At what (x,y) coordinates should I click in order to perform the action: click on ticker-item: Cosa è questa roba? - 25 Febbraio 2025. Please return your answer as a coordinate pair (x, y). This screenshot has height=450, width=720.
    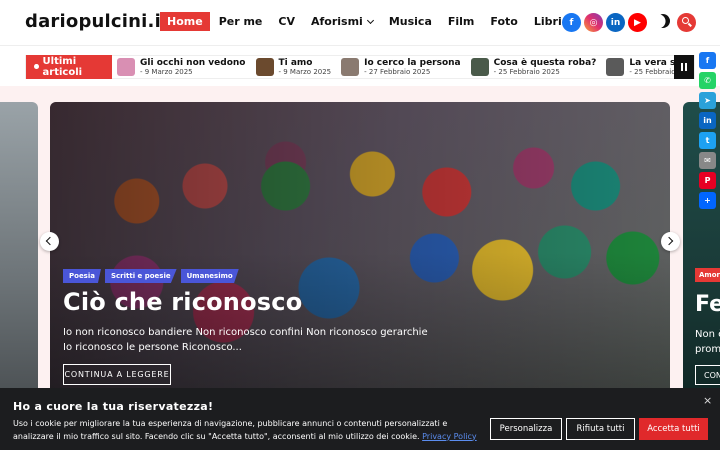
    Looking at the image, I should click on (533, 67).